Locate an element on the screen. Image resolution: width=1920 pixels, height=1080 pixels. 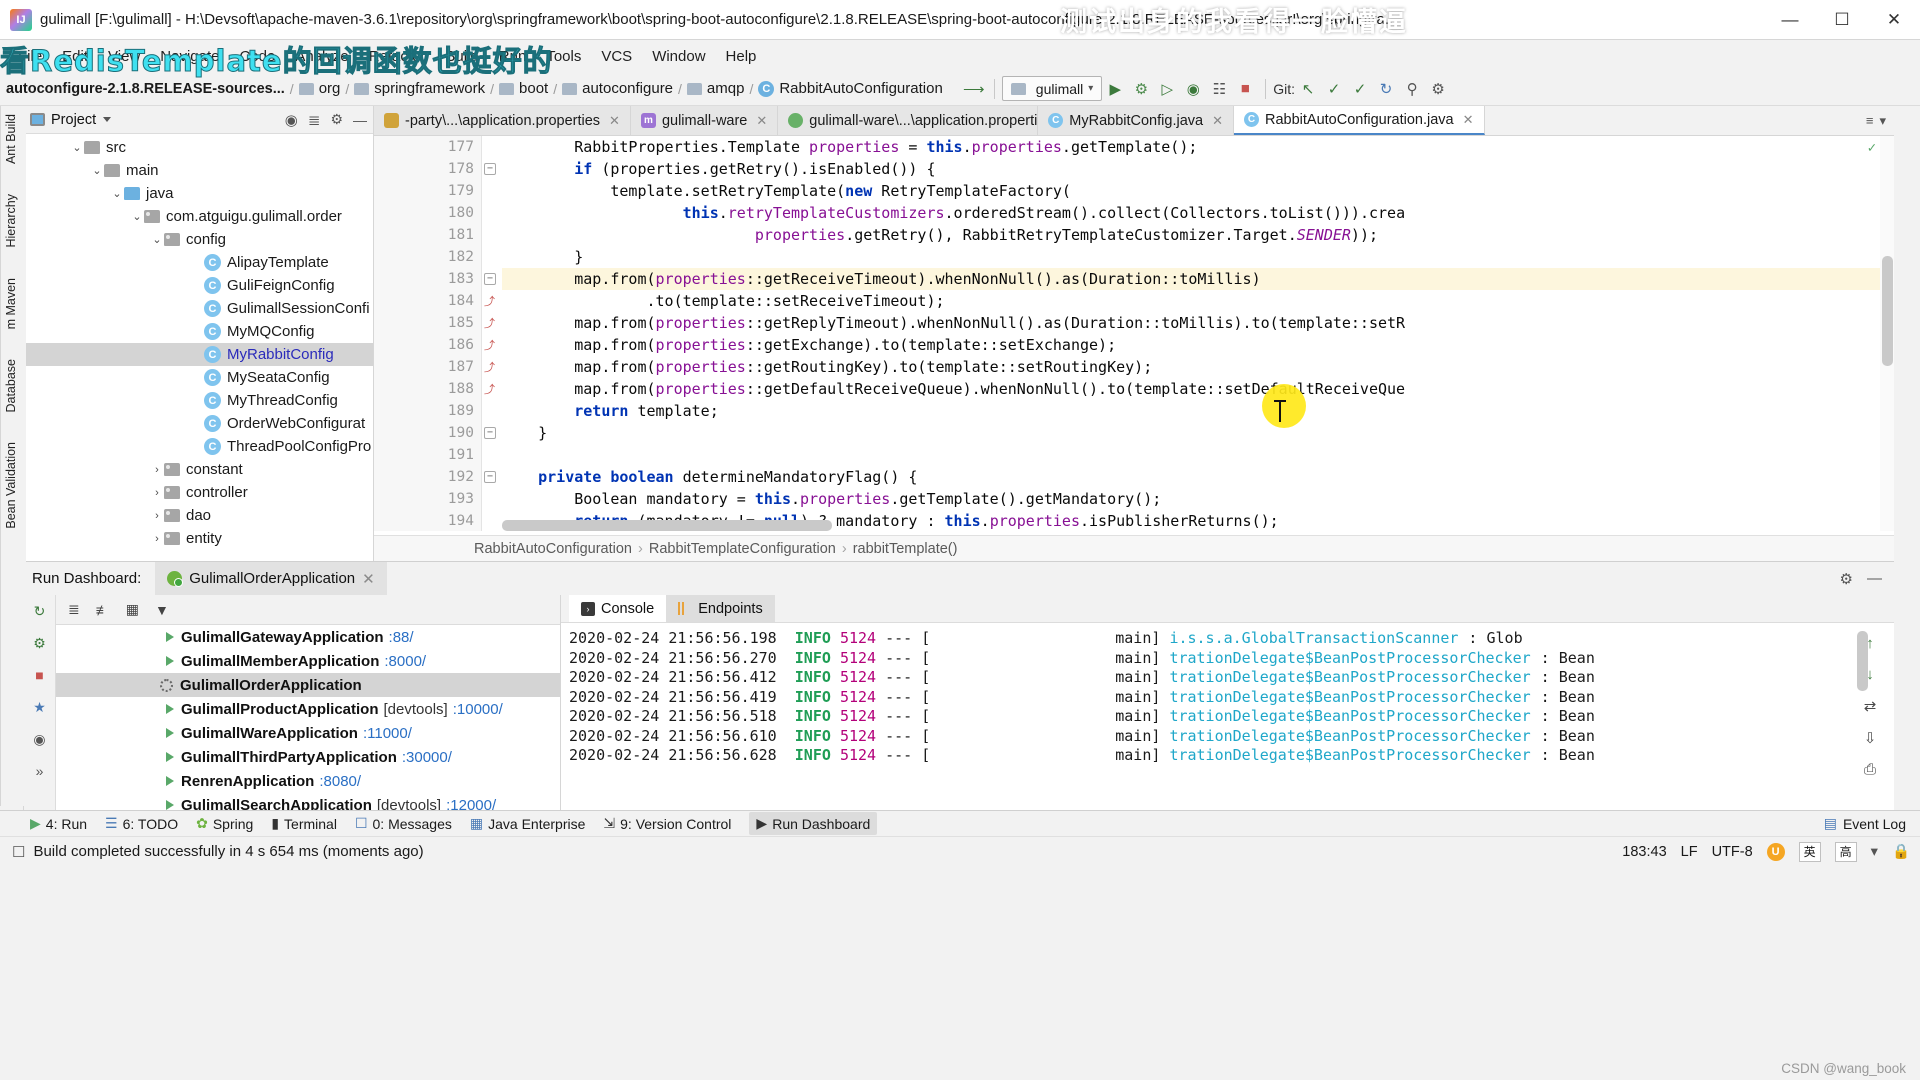
breadcrumb-item-3: boot is located at coordinates (533, 88).